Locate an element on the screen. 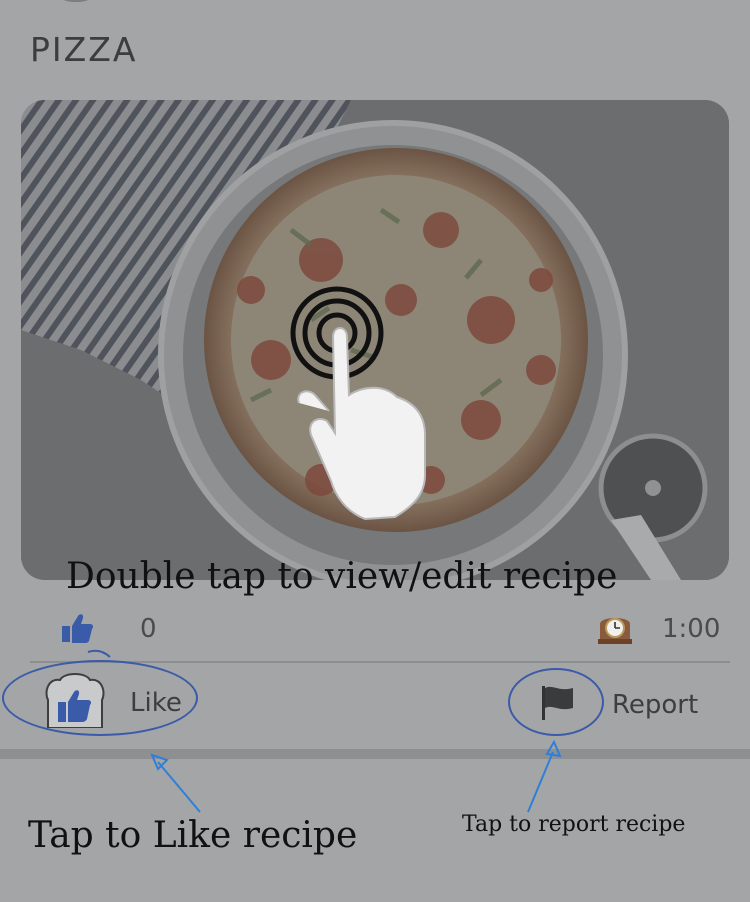  report-label: Report is located at coordinates (655, 705).